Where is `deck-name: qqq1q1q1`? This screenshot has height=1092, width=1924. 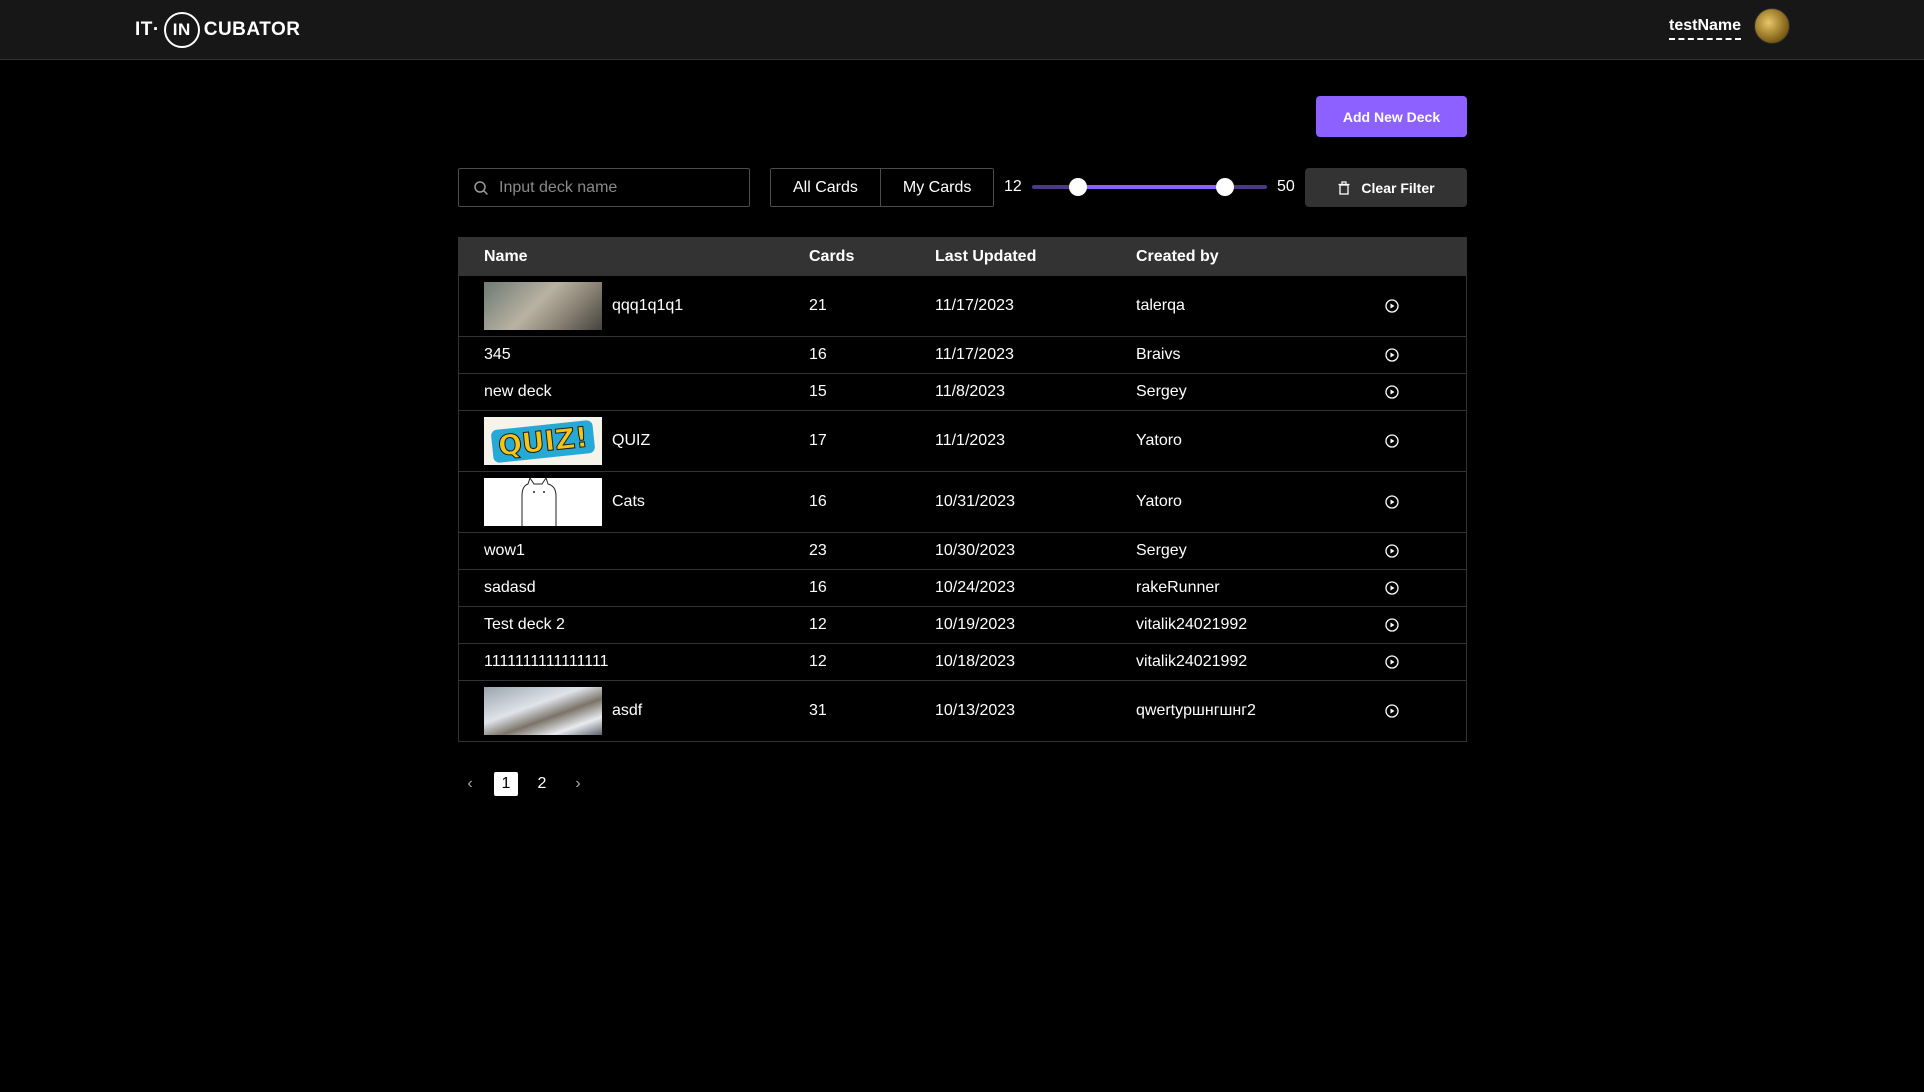
deck-name: qqq1q1q1 is located at coordinates (647, 306).